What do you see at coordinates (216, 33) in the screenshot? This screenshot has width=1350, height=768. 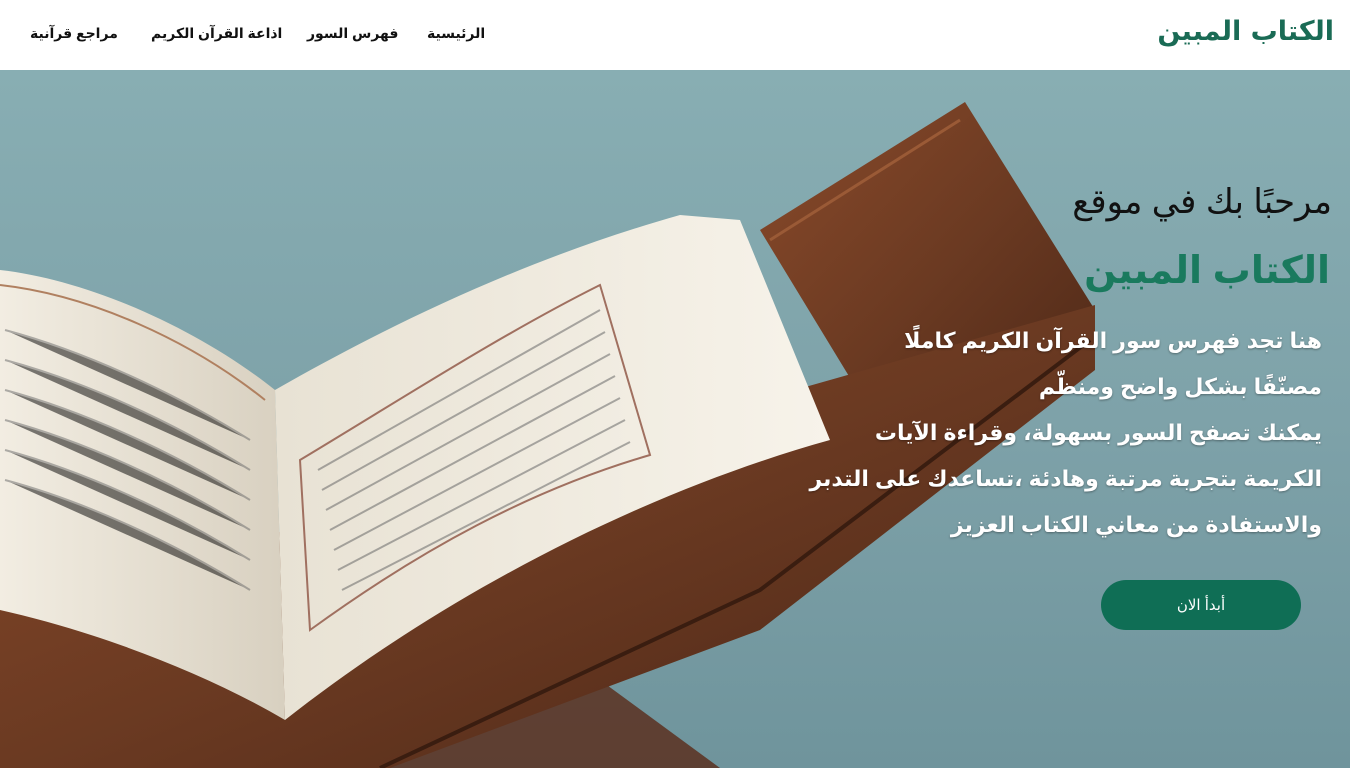 I see `nav-link-quran-radio: اذاعة القرآن الكريم` at bounding box center [216, 33].